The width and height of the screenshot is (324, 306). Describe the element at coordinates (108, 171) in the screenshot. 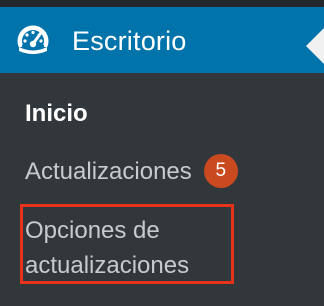

I see `submenu-item-updates-label: Actualizaciones` at that location.